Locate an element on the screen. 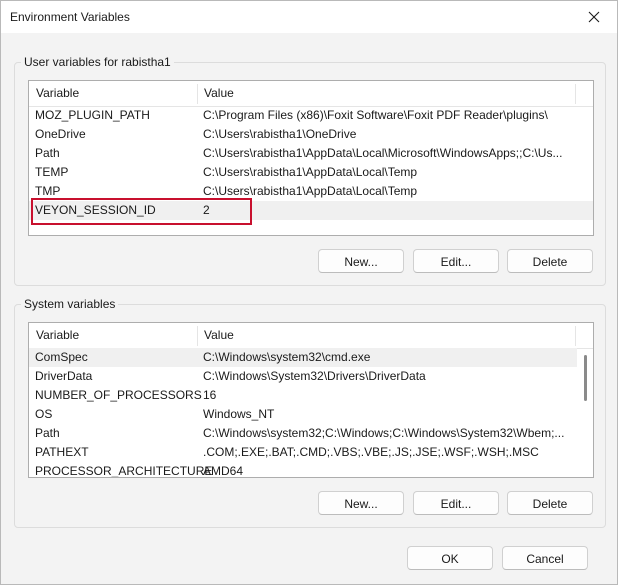  system-variables-header: Variable Value is located at coordinates (311, 336).